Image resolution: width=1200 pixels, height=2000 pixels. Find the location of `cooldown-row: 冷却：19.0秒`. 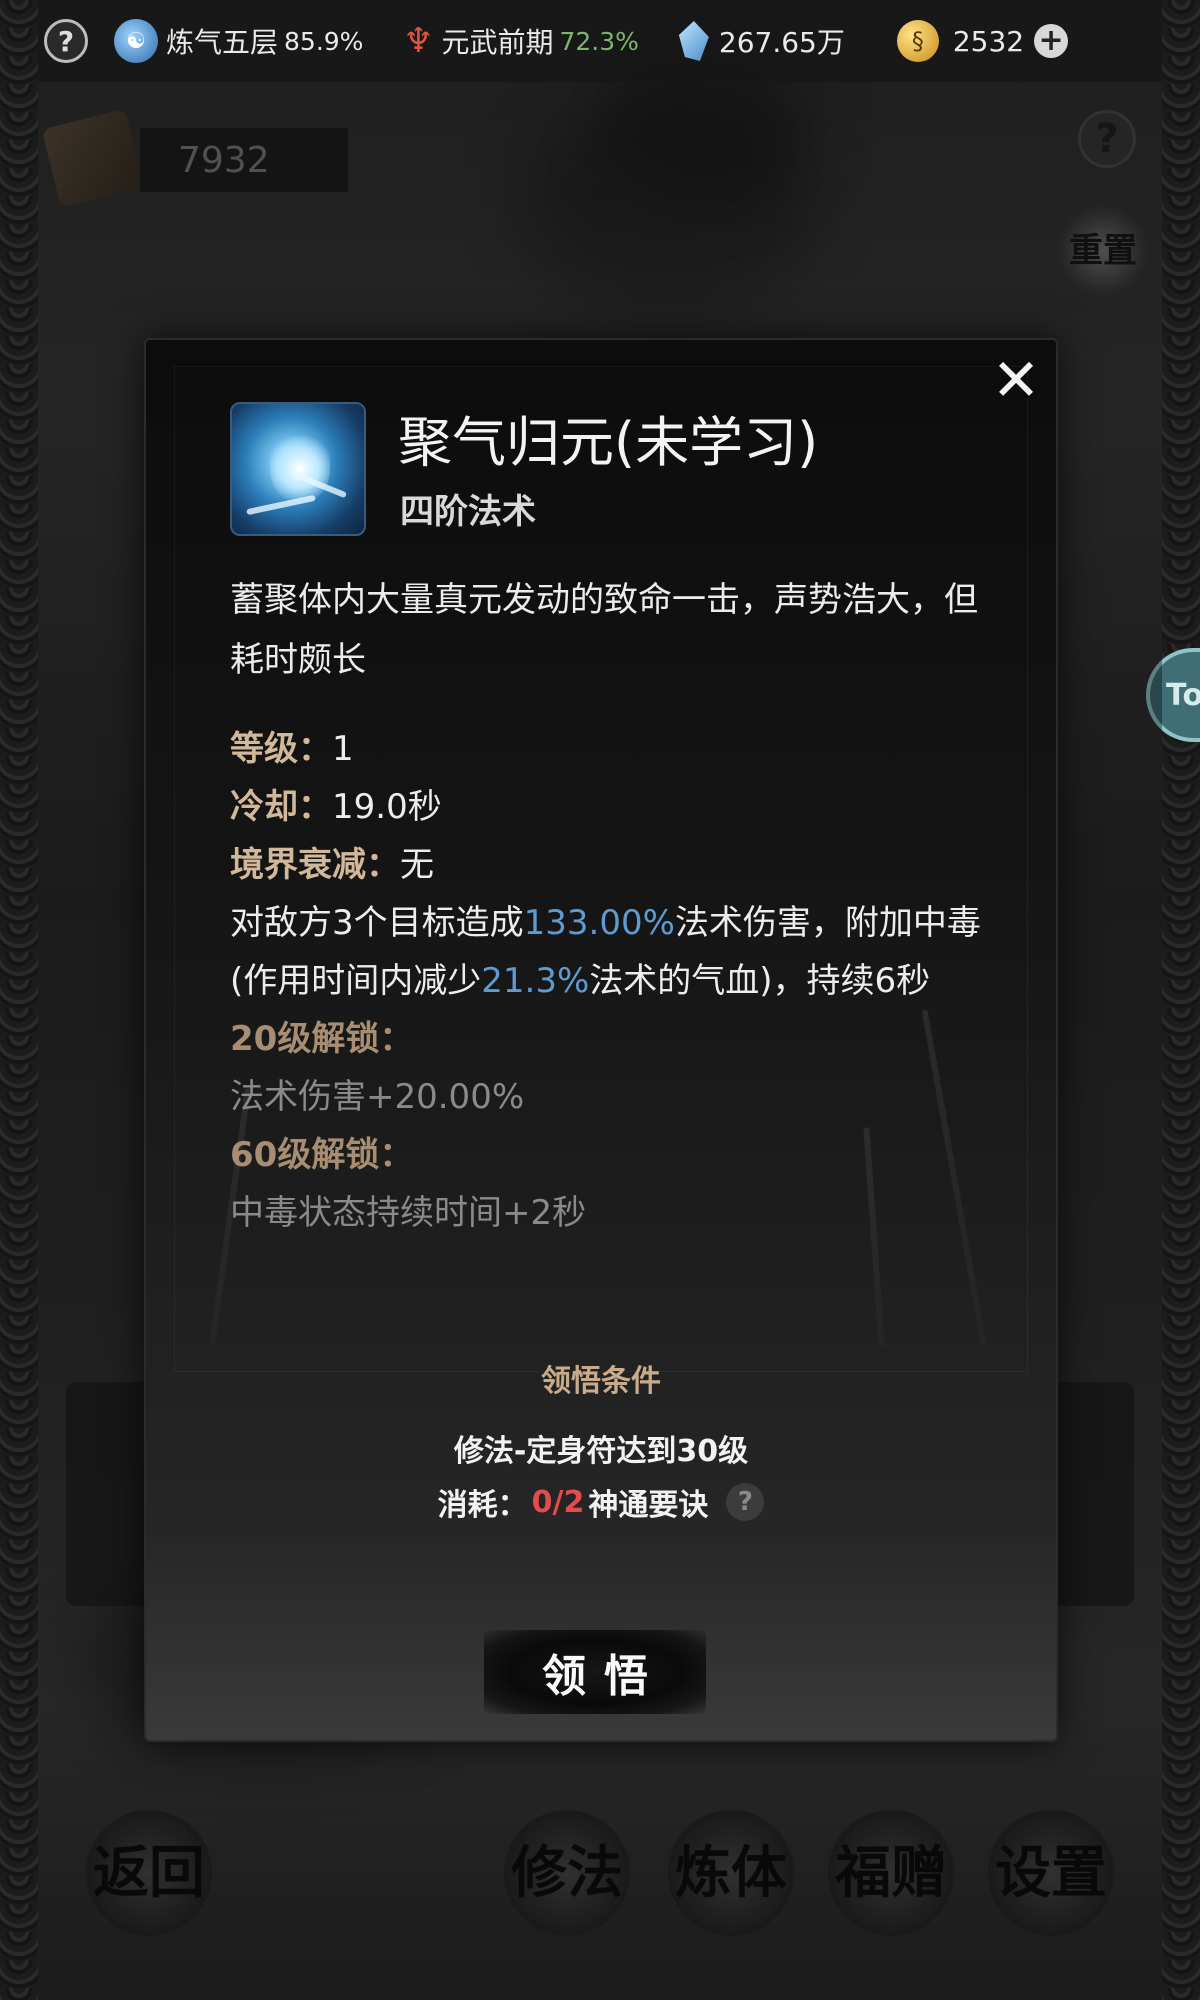

cooldown-row: 冷却：19.0秒 is located at coordinates (610, 807).